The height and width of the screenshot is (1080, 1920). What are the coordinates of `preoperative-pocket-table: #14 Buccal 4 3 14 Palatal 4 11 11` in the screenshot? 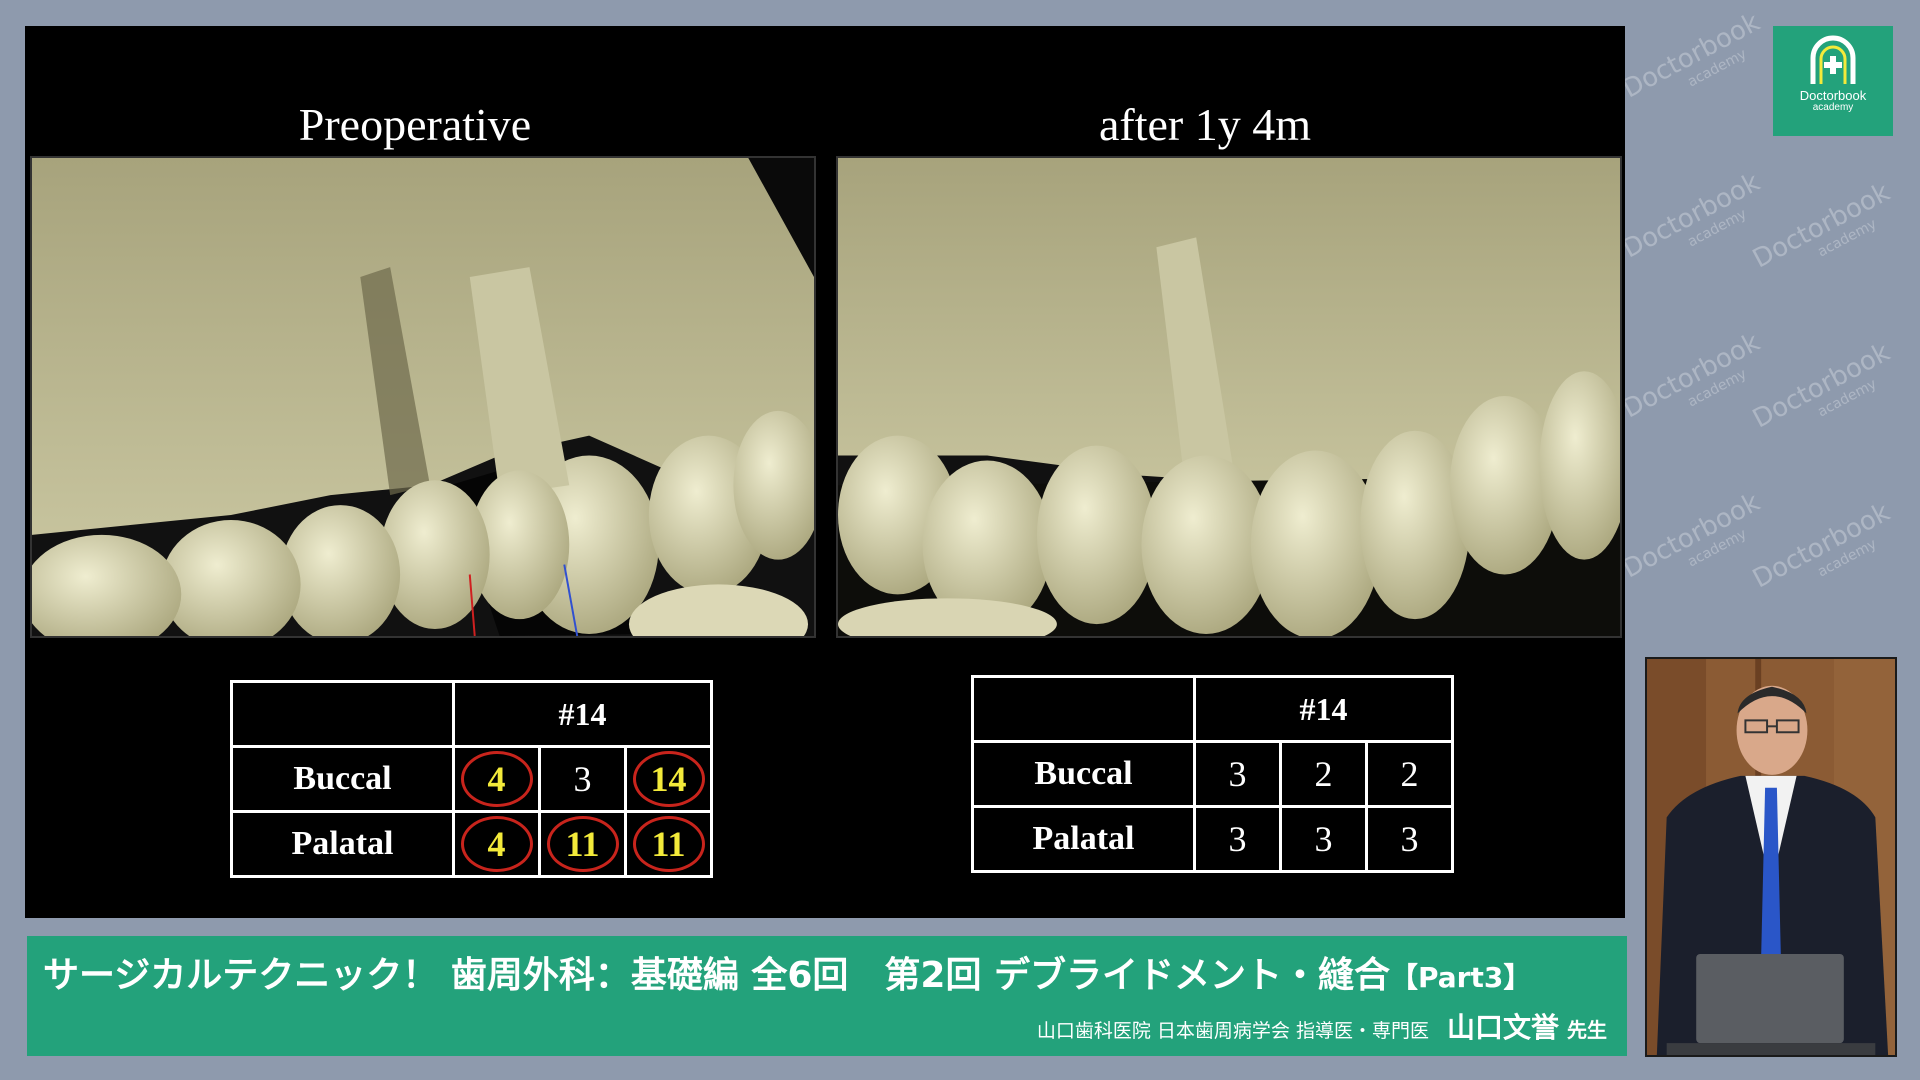 It's located at (471, 779).